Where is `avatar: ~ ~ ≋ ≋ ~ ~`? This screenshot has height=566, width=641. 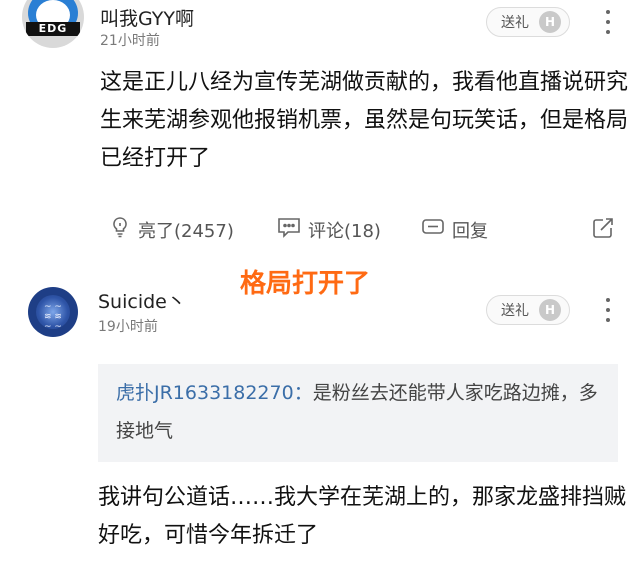 avatar: ~ ~ ≋ ≋ ~ ~ is located at coordinates (53, 312).